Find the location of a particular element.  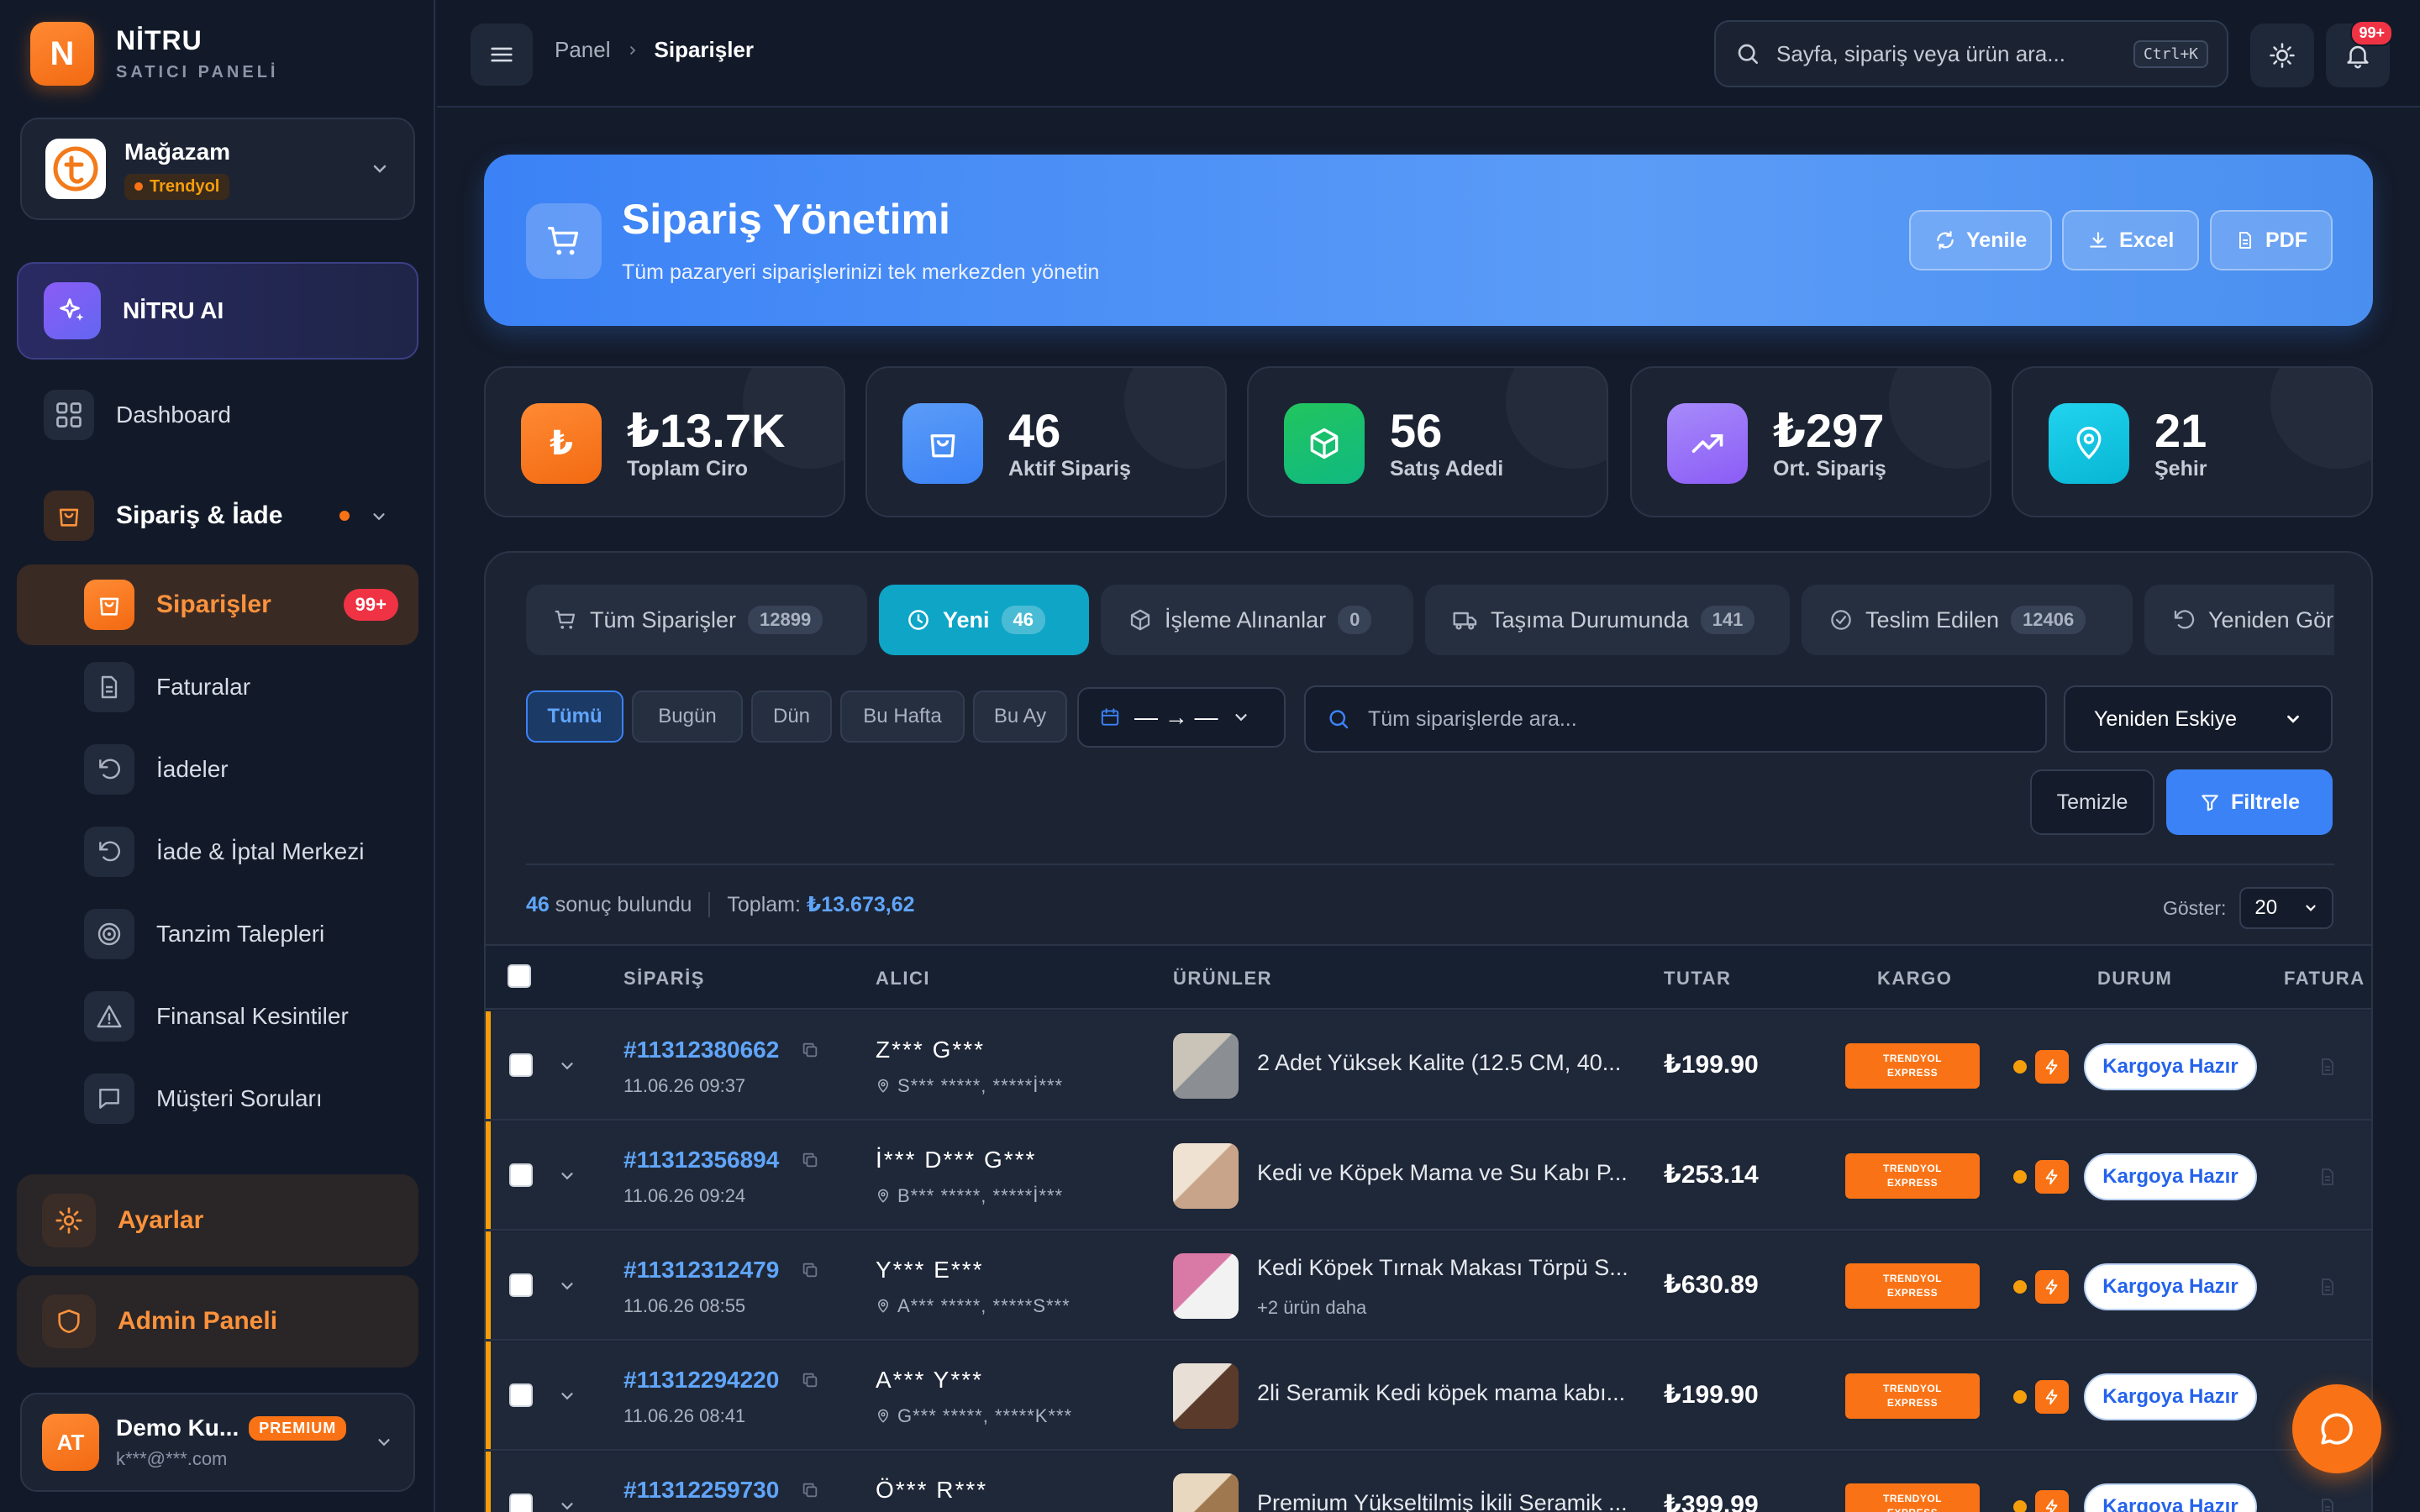

column-header-amount: TUTAR is located at coordinates (1697, 979).